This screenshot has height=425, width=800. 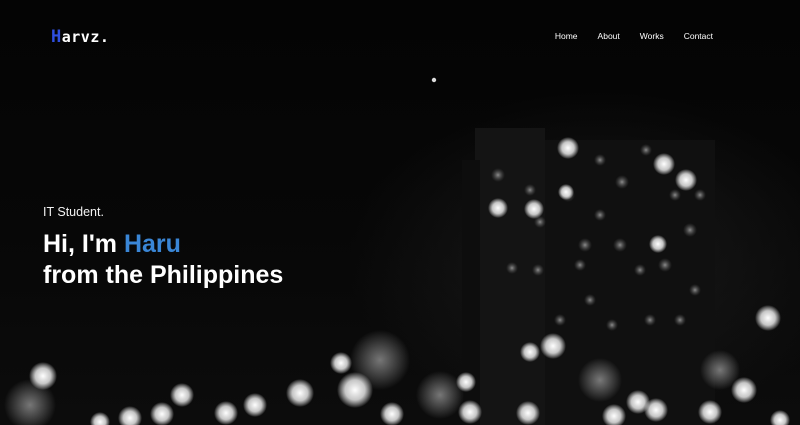 I want to click on nav-link-about: About, so click(x=609, y=36).